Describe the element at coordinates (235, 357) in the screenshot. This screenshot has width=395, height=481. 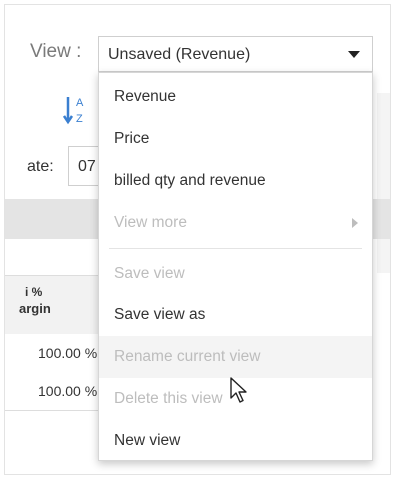
I see `menu-item-rename-current-view: Rename current view` at that location.